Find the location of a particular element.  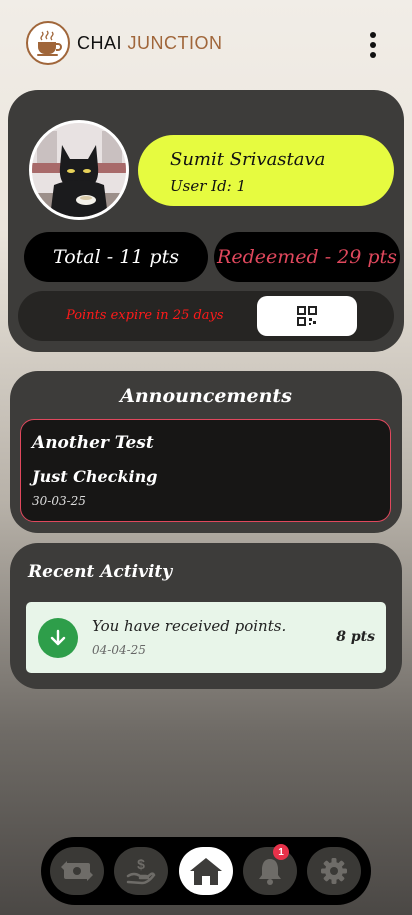

nav-notifications-button: 1 is located at coordinates (270, 869).